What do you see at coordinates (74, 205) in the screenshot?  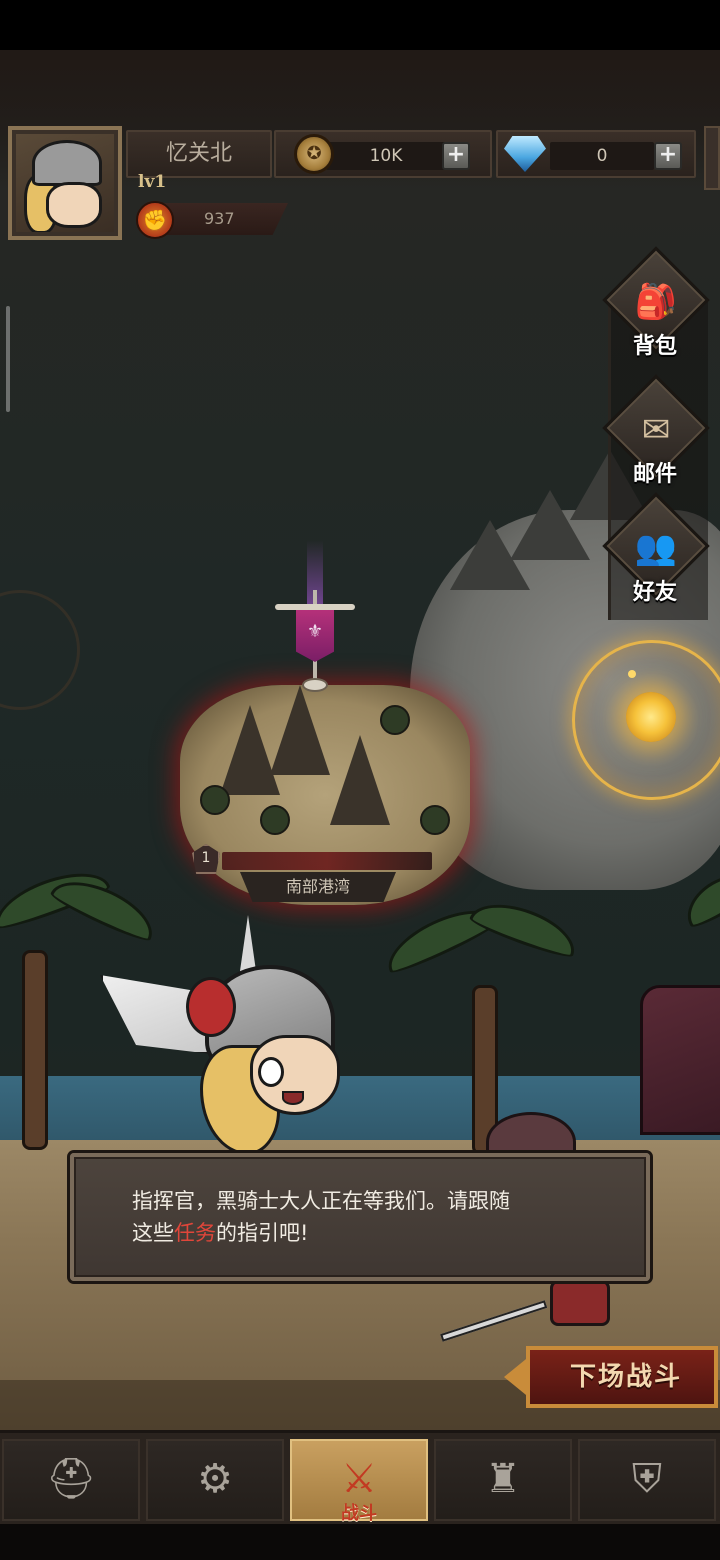 I see `avatar-face` at bounding box center [74, 205].